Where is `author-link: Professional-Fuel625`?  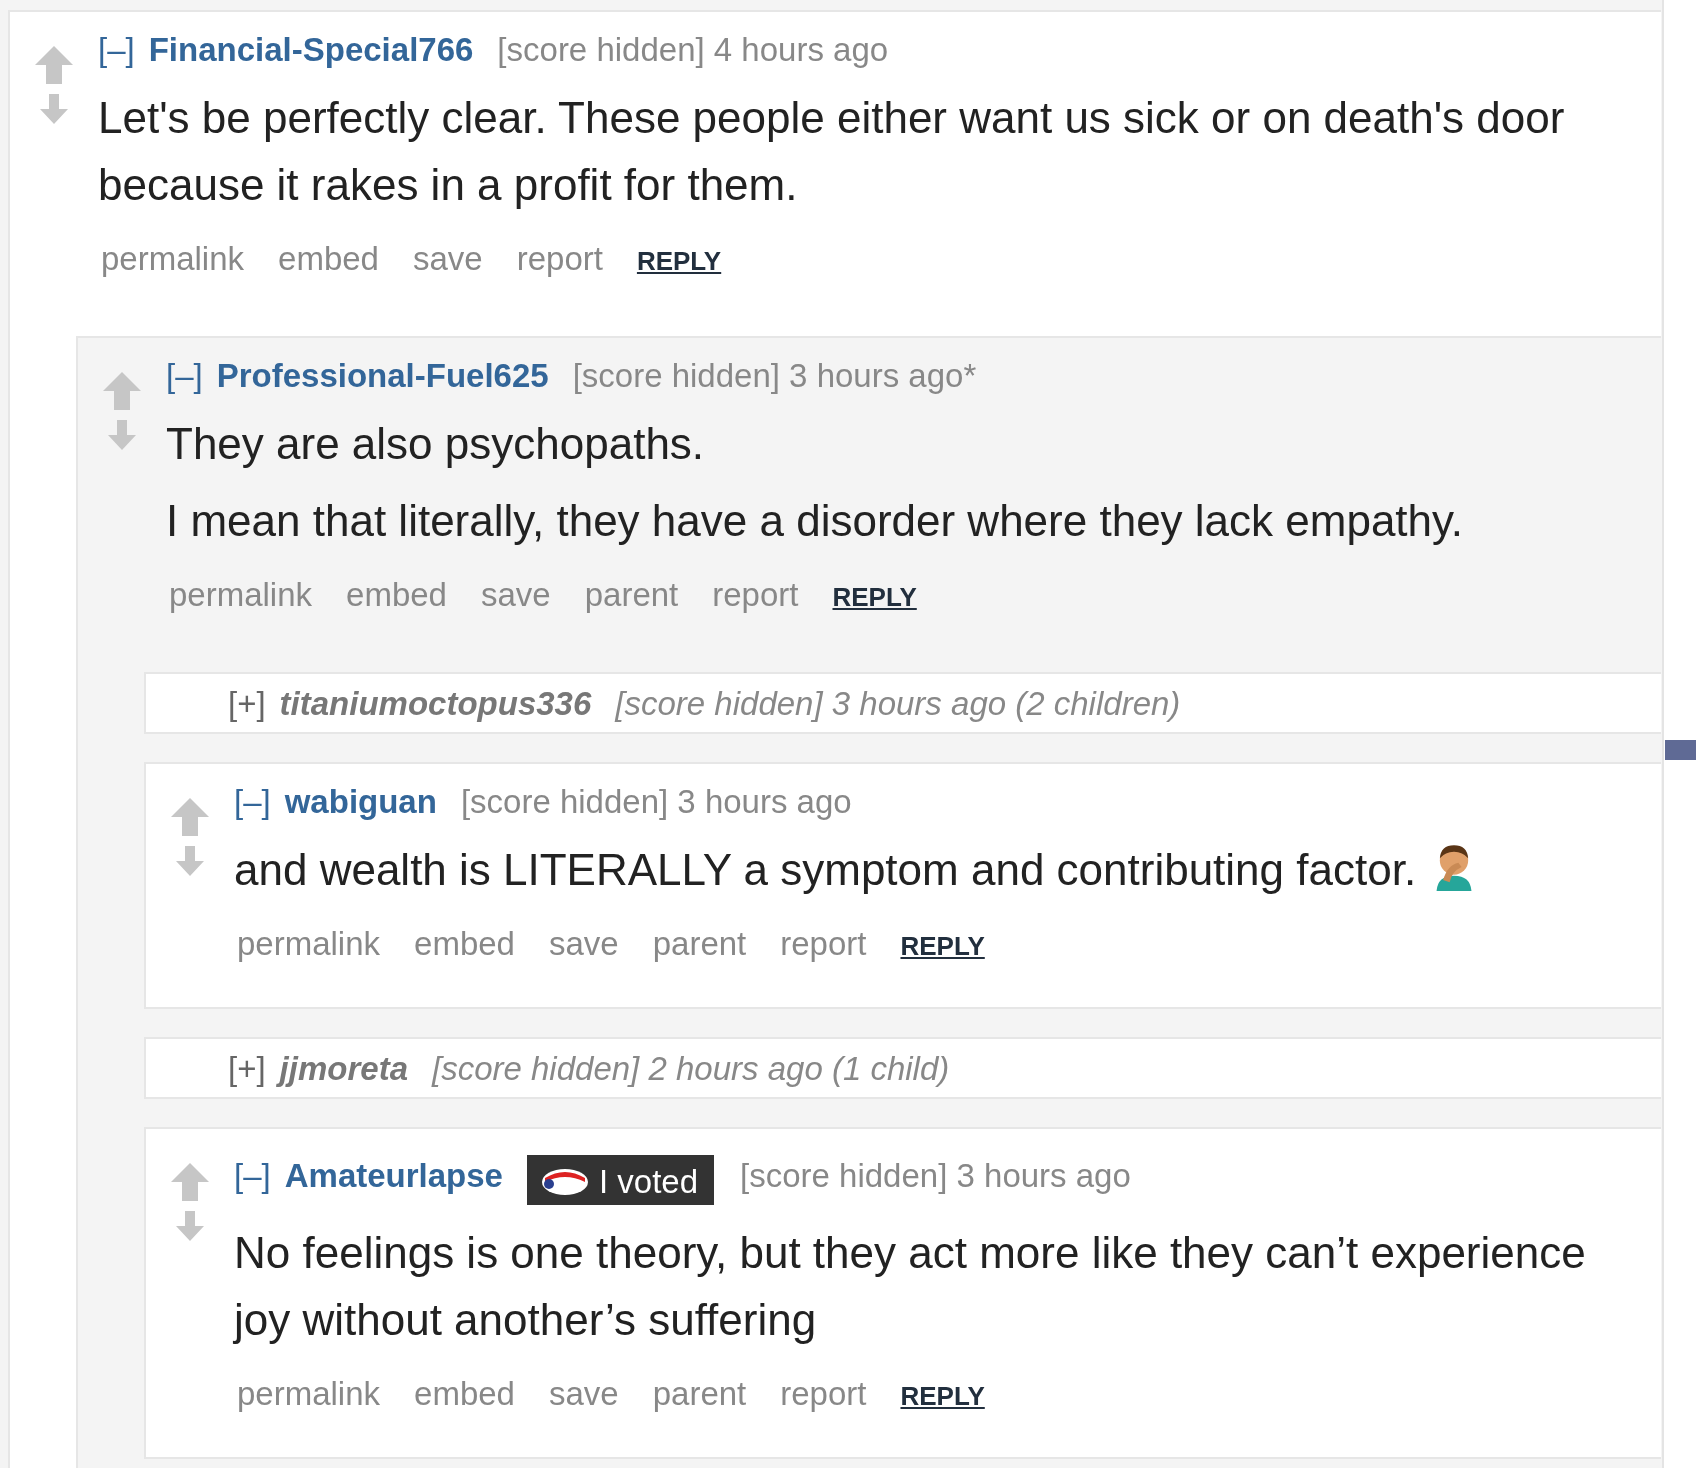
author-link: Professional-Fuel625 is located at coordinates (382, 376).